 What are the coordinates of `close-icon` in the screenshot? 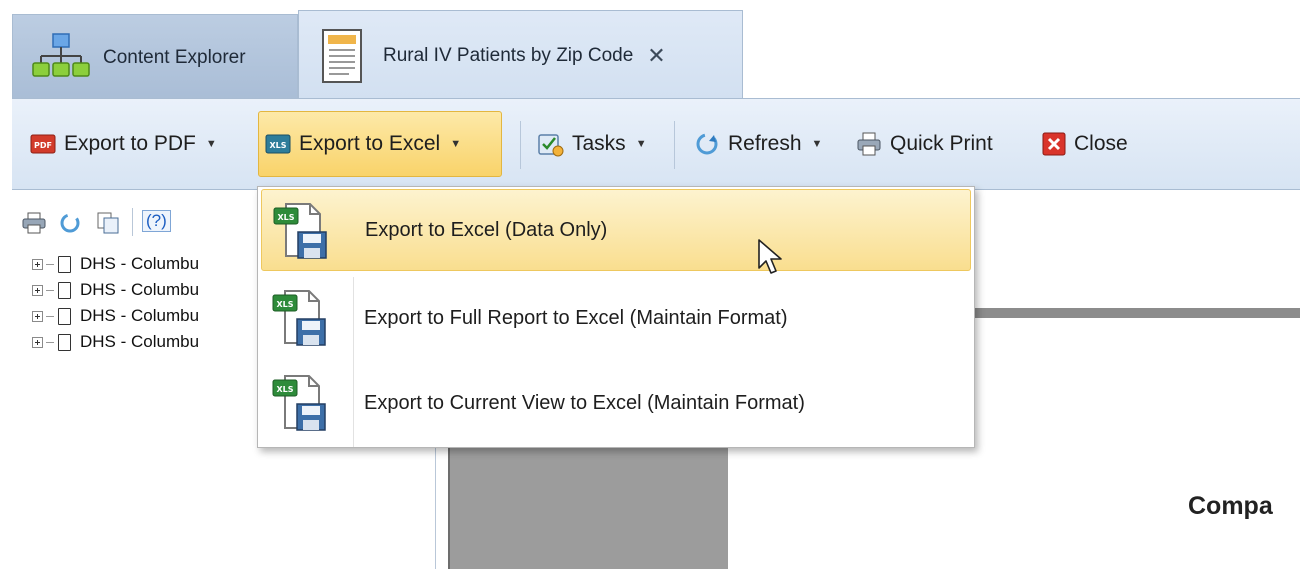 It's located at (1054, 144).